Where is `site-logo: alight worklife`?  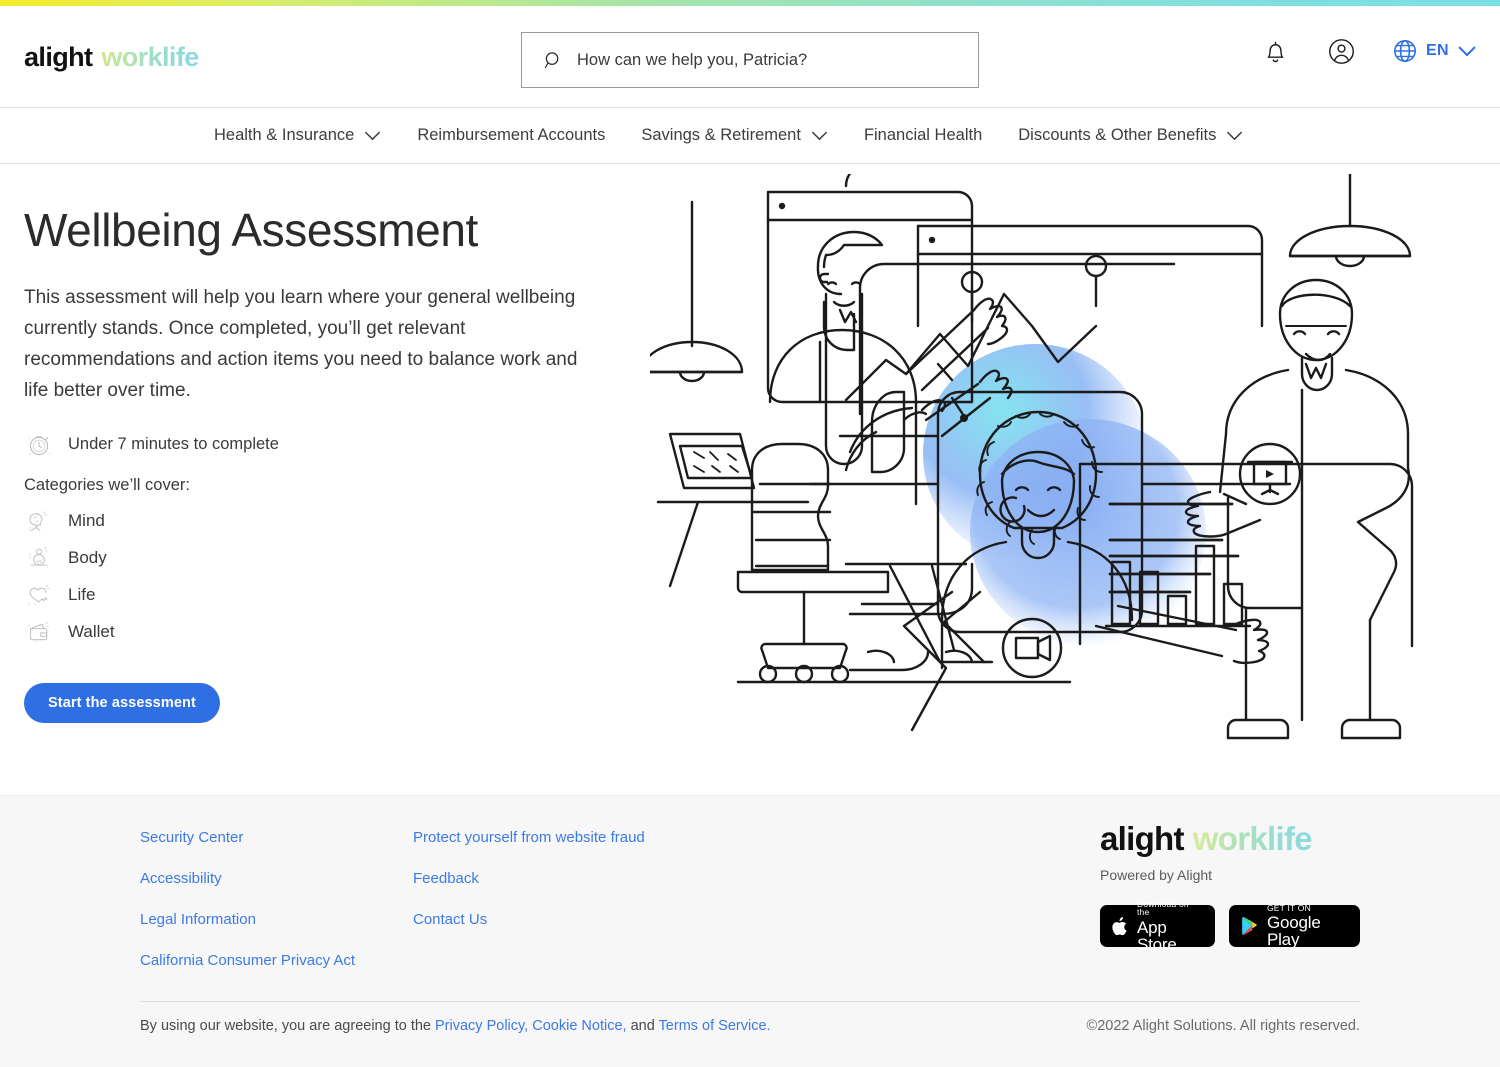 site-logo: alight worklife is located at coordinates (111, 57).